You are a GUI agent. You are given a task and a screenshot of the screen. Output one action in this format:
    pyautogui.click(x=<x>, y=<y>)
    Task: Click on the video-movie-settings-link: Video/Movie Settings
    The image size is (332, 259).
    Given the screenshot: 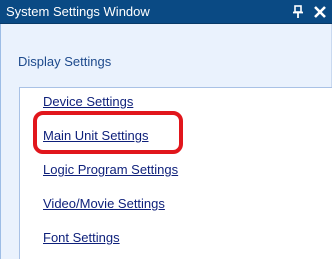 What is the action you would take?
    pyautogui.click(x=104, y=203)
    